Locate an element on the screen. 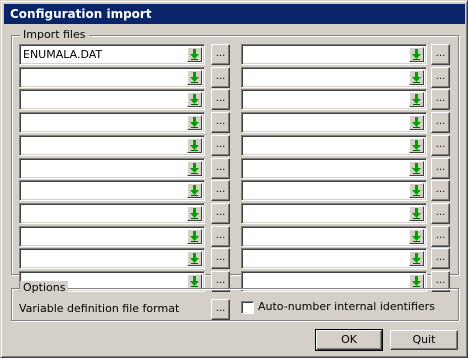 This screenshot has width=468, height=358. ok-button: OK is located at coordinates (349, 340).